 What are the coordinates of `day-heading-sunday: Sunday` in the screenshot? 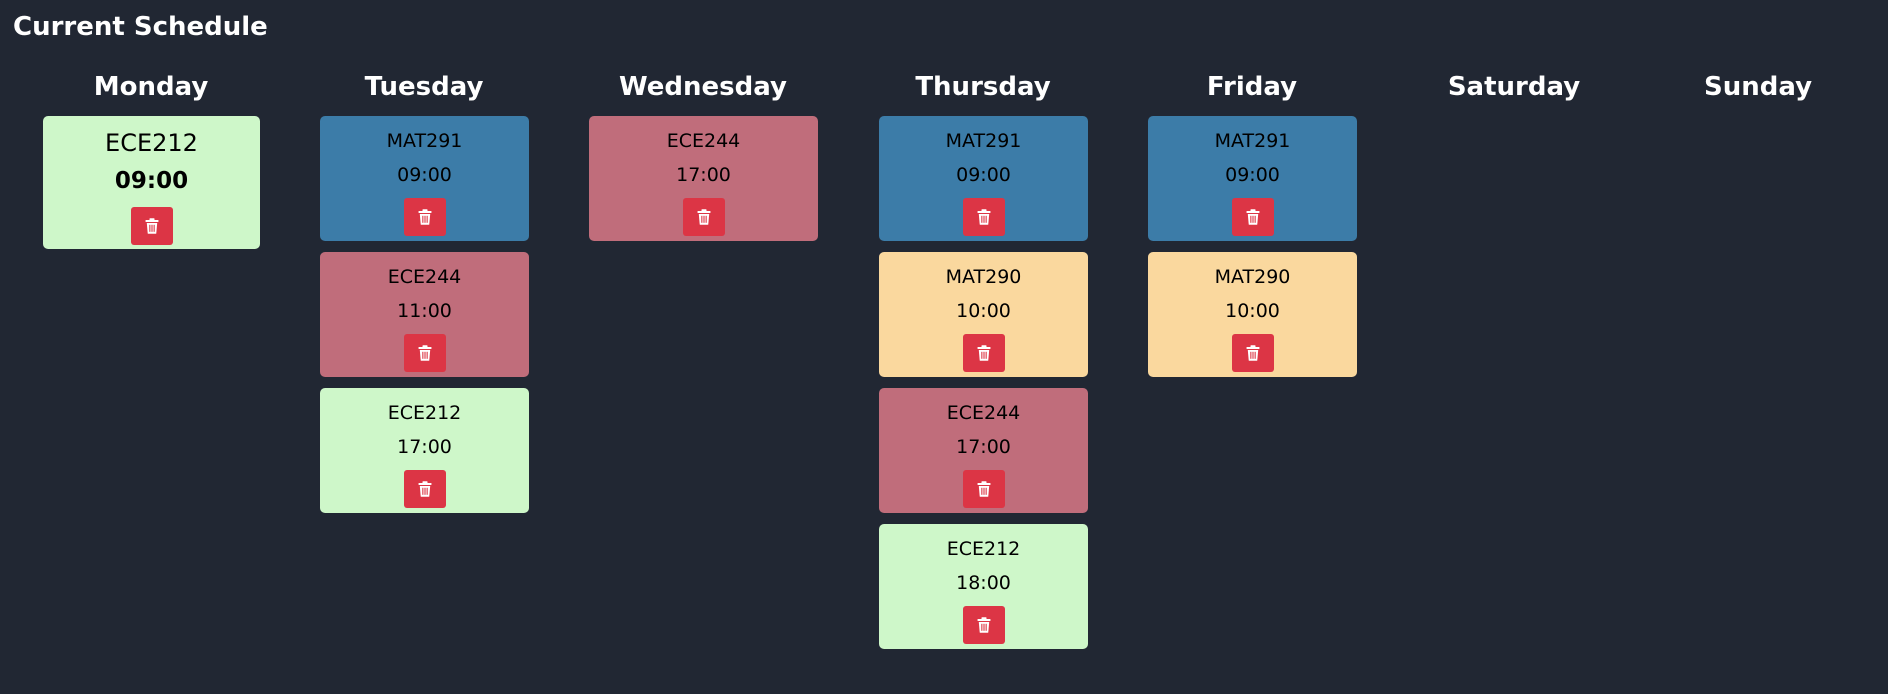 It's located at (1758, 87).